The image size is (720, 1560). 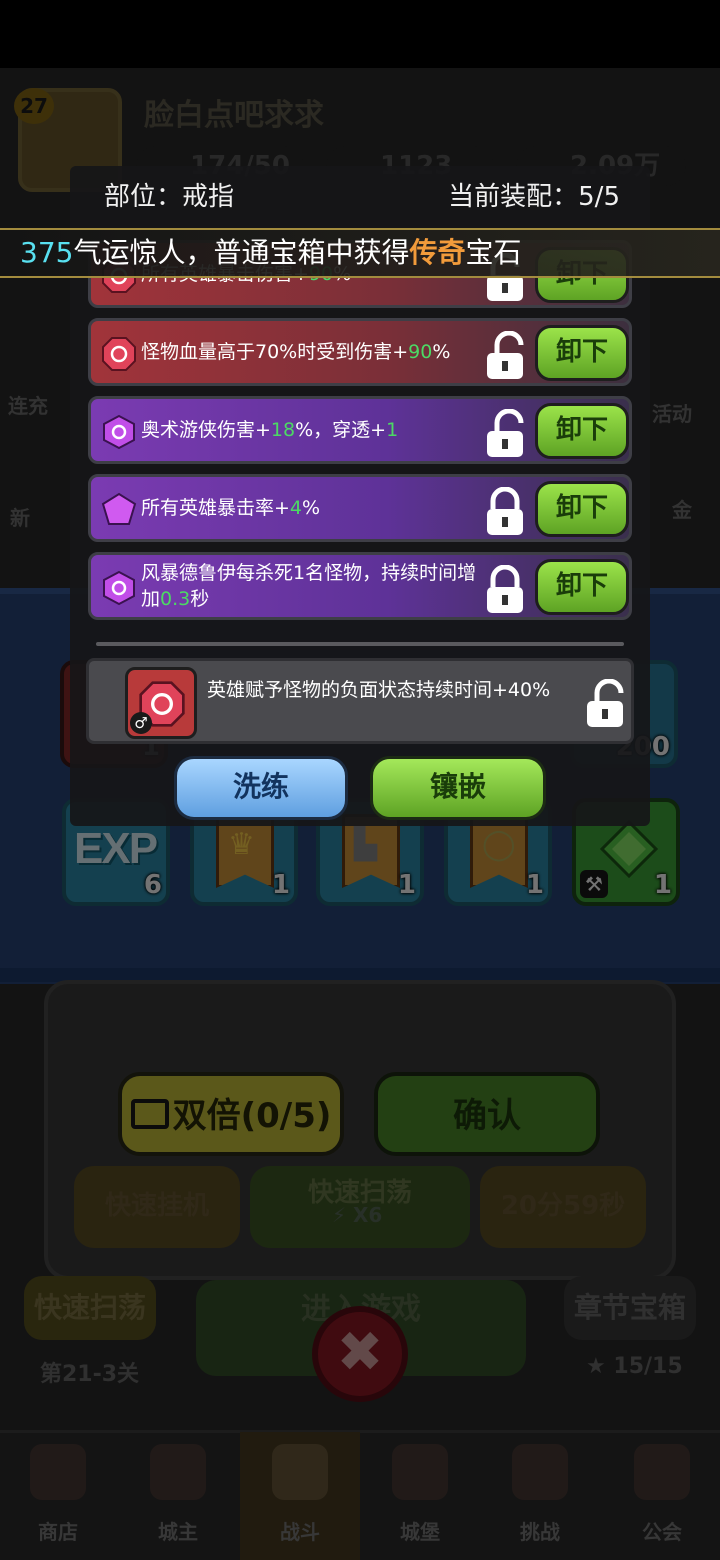 I want to click on new-gem-row: ♂ 英雄赋予怪物的负面状态持续时间+40%, so click(x=360, y=701).